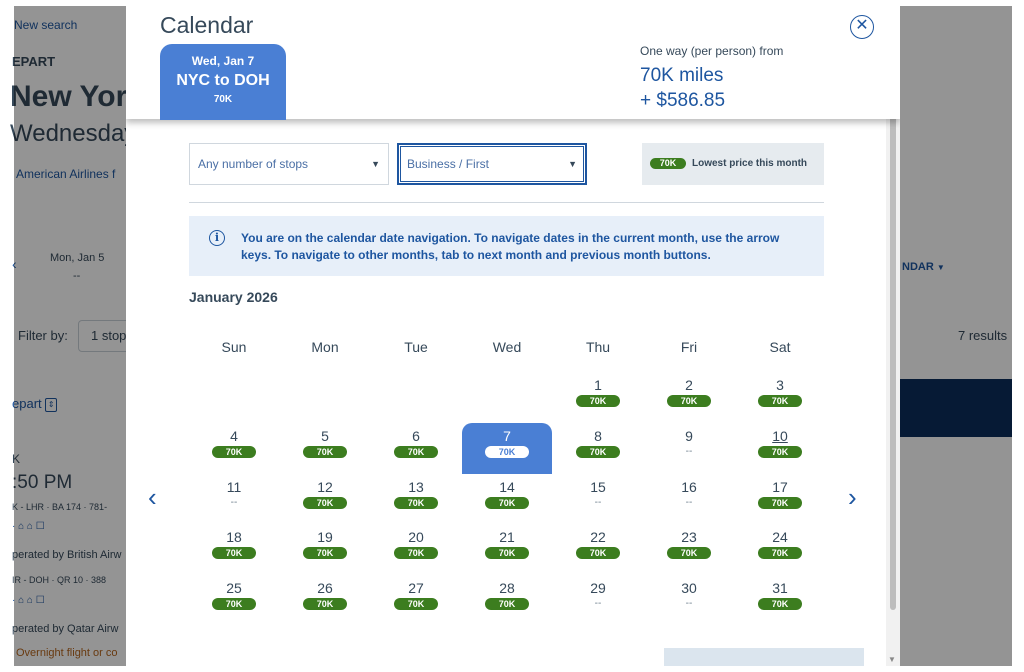  What do you see at coordinates (507, 588) in the screenshot?
I see `day-number: 28` at bounding box center [507, 588].